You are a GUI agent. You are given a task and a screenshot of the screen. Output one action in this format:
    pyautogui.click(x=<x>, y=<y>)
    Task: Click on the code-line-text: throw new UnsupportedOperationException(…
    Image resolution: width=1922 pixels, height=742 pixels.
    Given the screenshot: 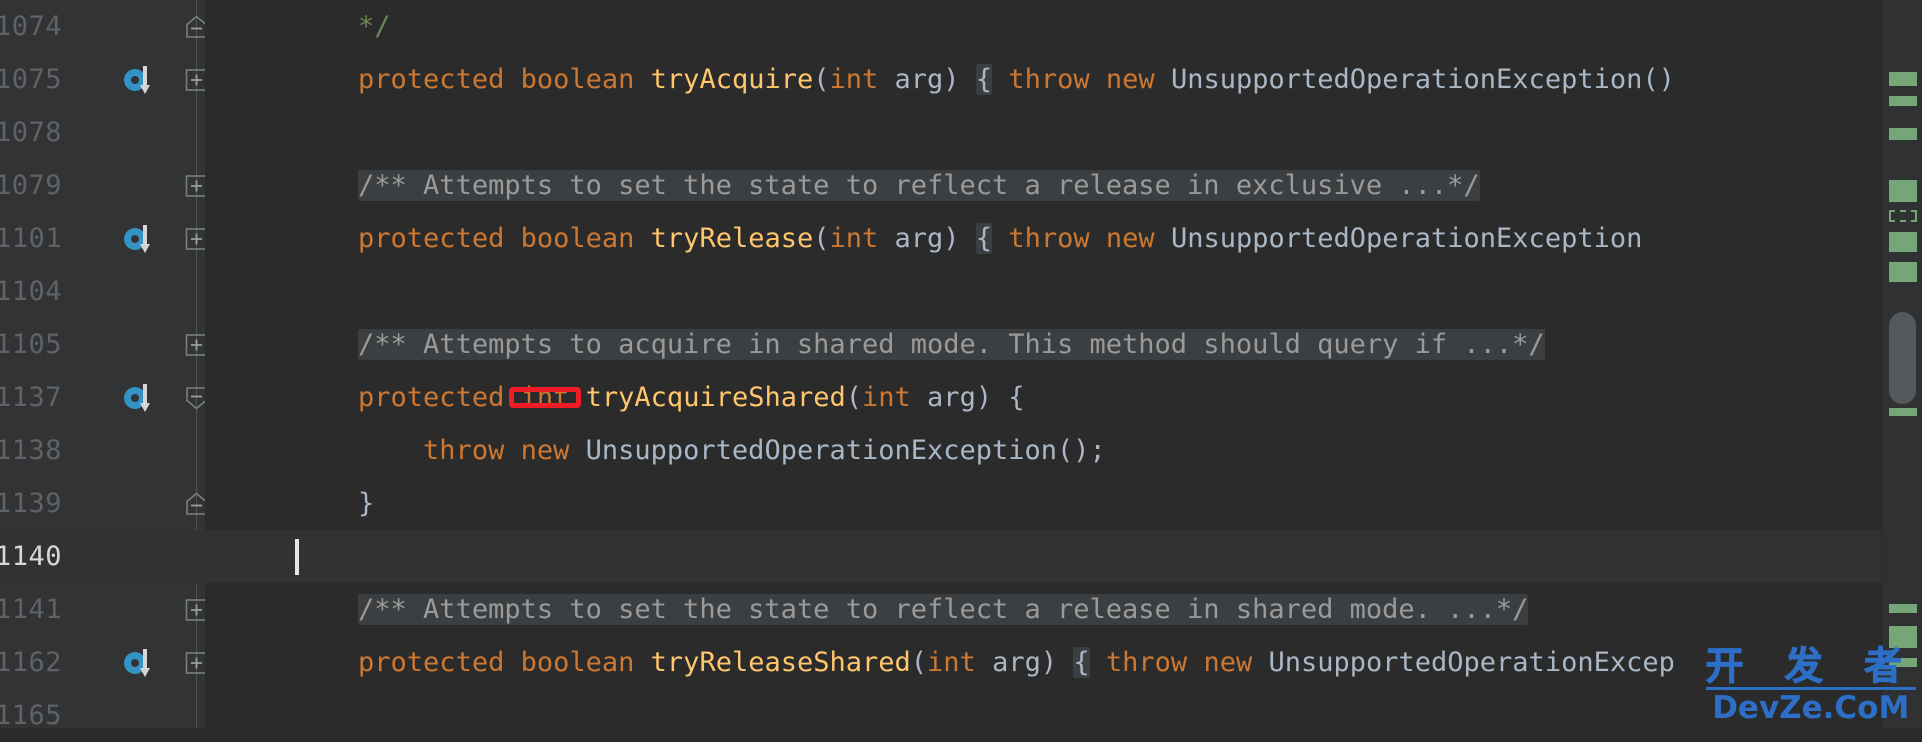 What is the action you would take?
    pyautogui.click(x=699, y=450)
    